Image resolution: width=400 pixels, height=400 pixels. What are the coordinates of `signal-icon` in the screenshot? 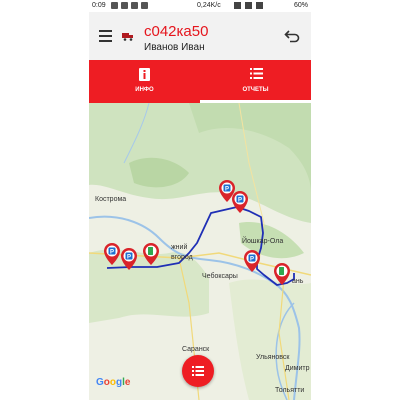 It's located at (259, 5).